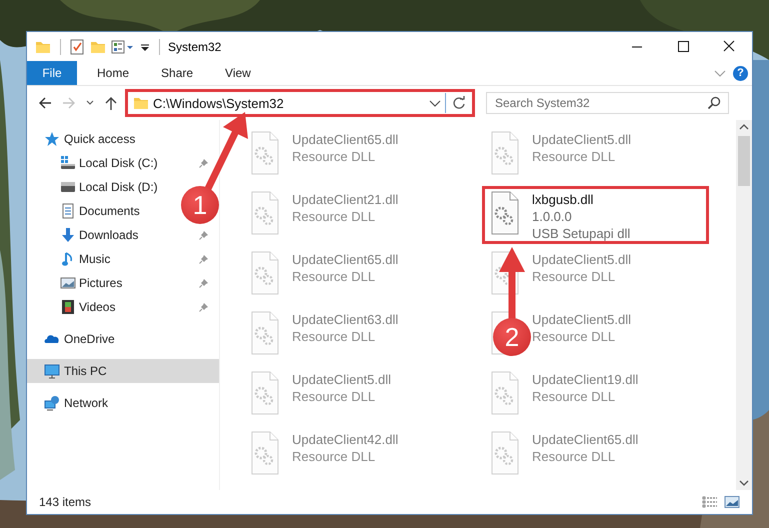 Image resolution: width=769 pixels, height=528 pixels. I want to click on address-path: C:\Windows\System32, so click(218, 103).